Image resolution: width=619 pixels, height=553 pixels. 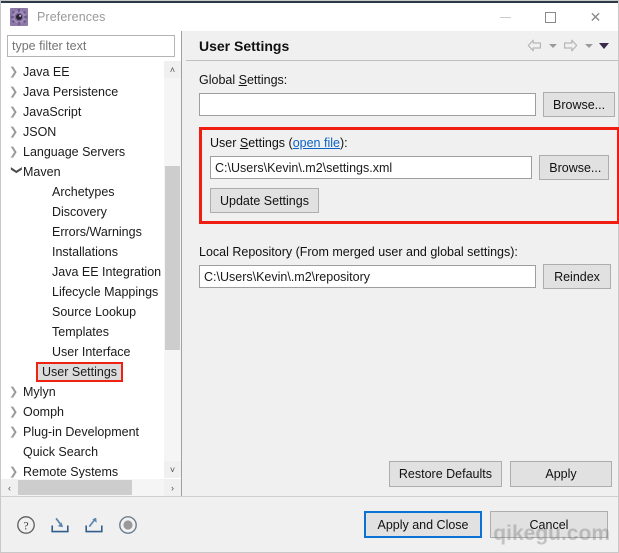 I want to click on sidebar-item-maven: ❯ Maven, so click(x=82, y=172).